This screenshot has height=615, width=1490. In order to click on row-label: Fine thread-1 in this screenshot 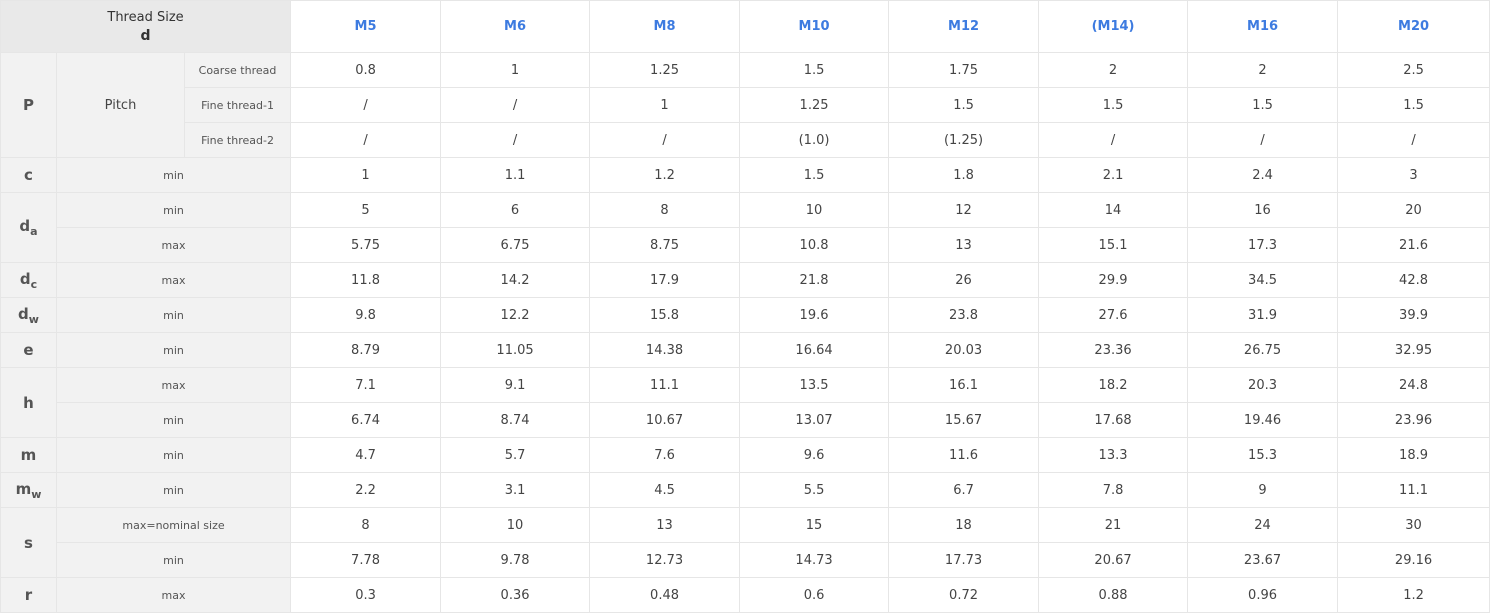, I will do `click(237, 105)`.